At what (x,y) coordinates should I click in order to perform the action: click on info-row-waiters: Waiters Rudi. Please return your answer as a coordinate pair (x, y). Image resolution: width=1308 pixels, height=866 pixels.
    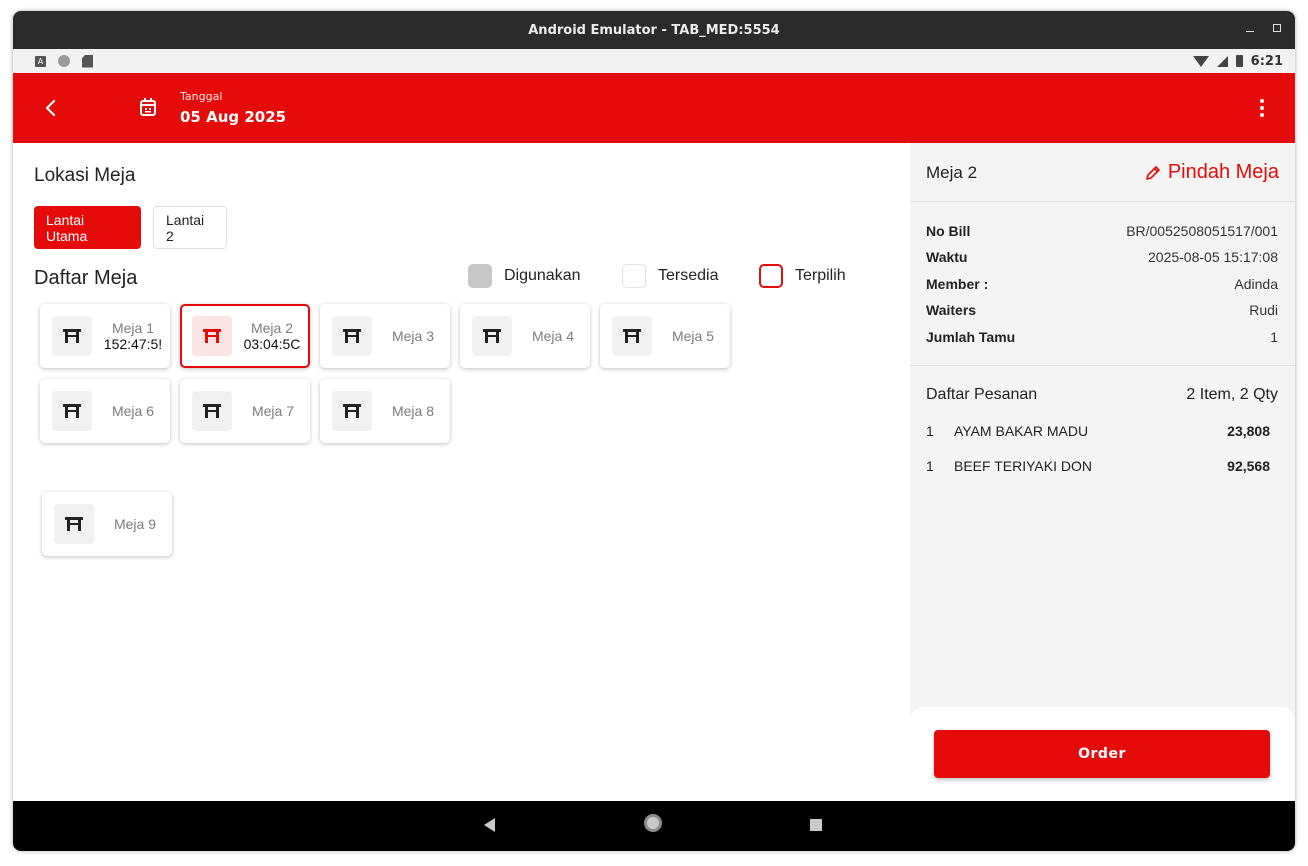
    Looking at the image, I should click on (1102, 310).